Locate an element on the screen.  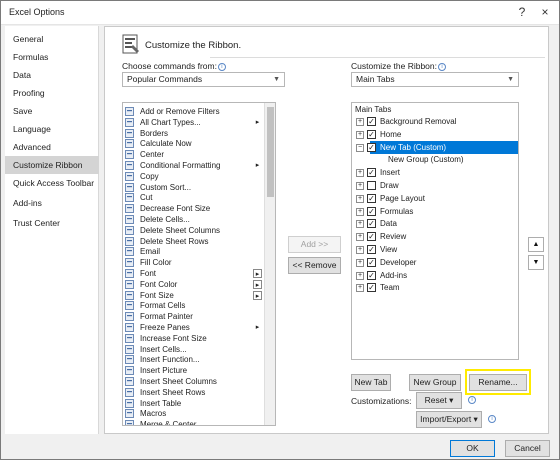
command-item: Insert Sheet Columns is located at coordinates (193, 381).